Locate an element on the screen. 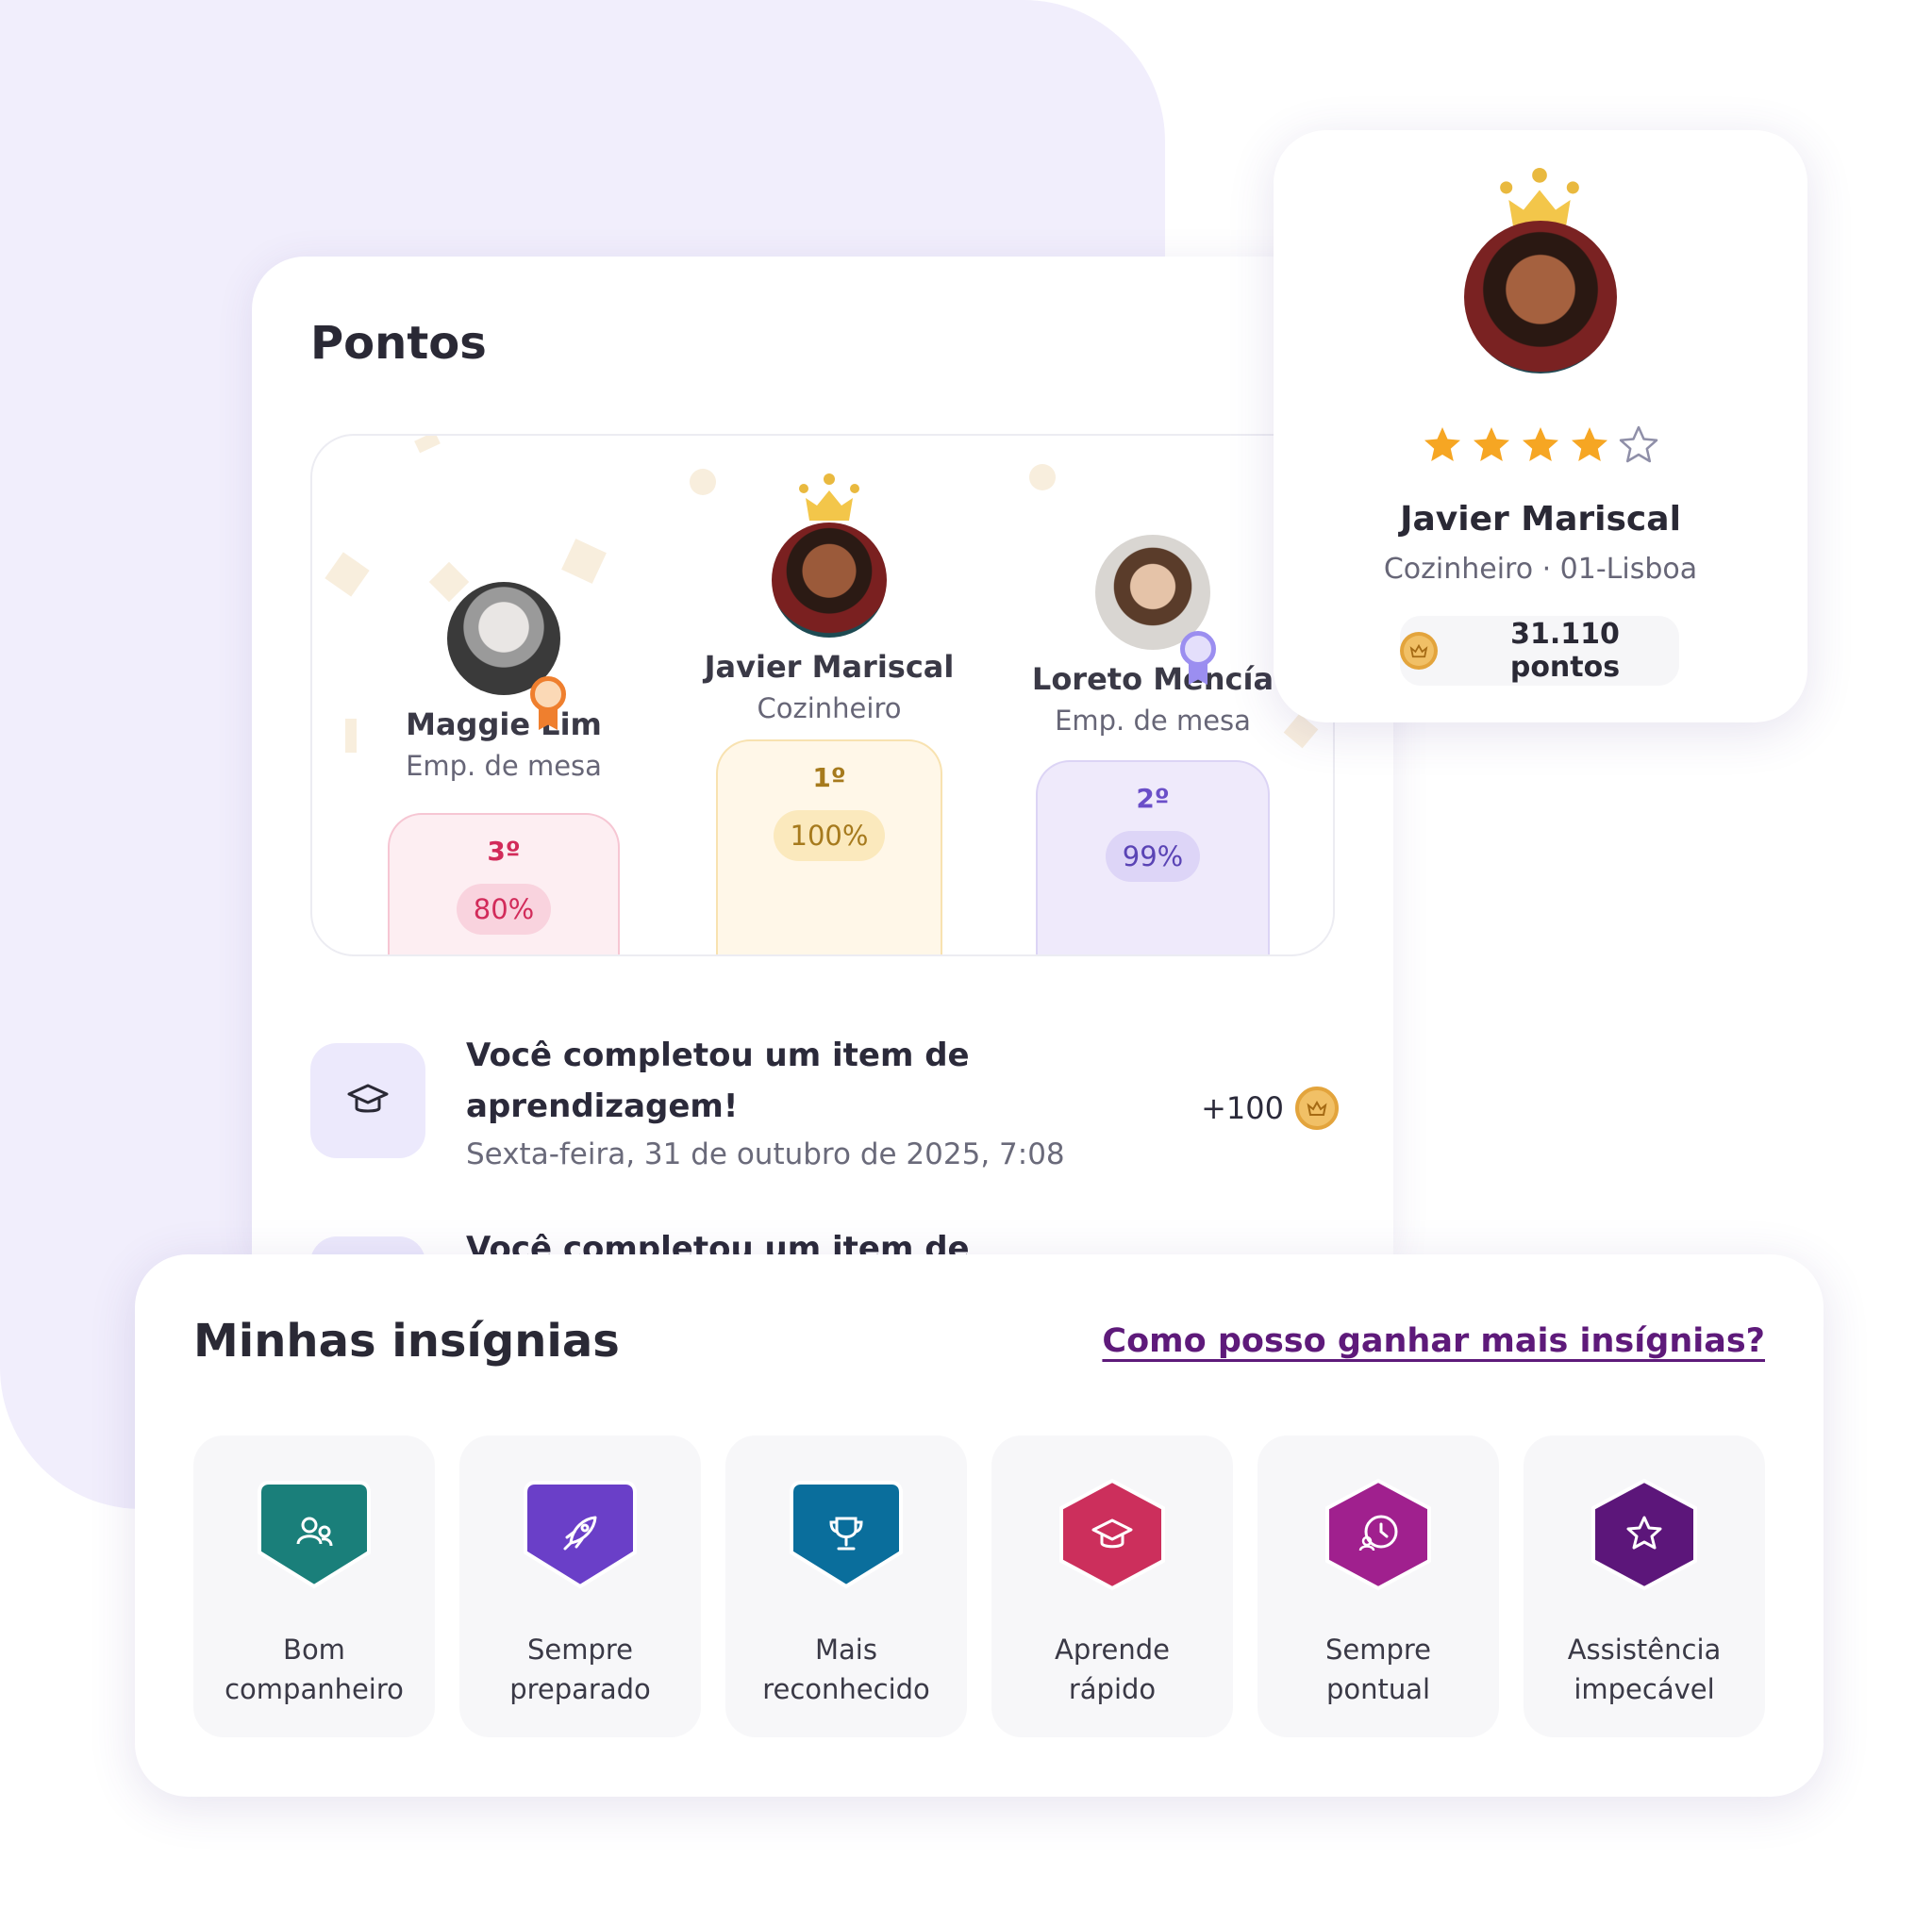  points-pill: 31.110 pontos is located at coordinates (1540, 651).